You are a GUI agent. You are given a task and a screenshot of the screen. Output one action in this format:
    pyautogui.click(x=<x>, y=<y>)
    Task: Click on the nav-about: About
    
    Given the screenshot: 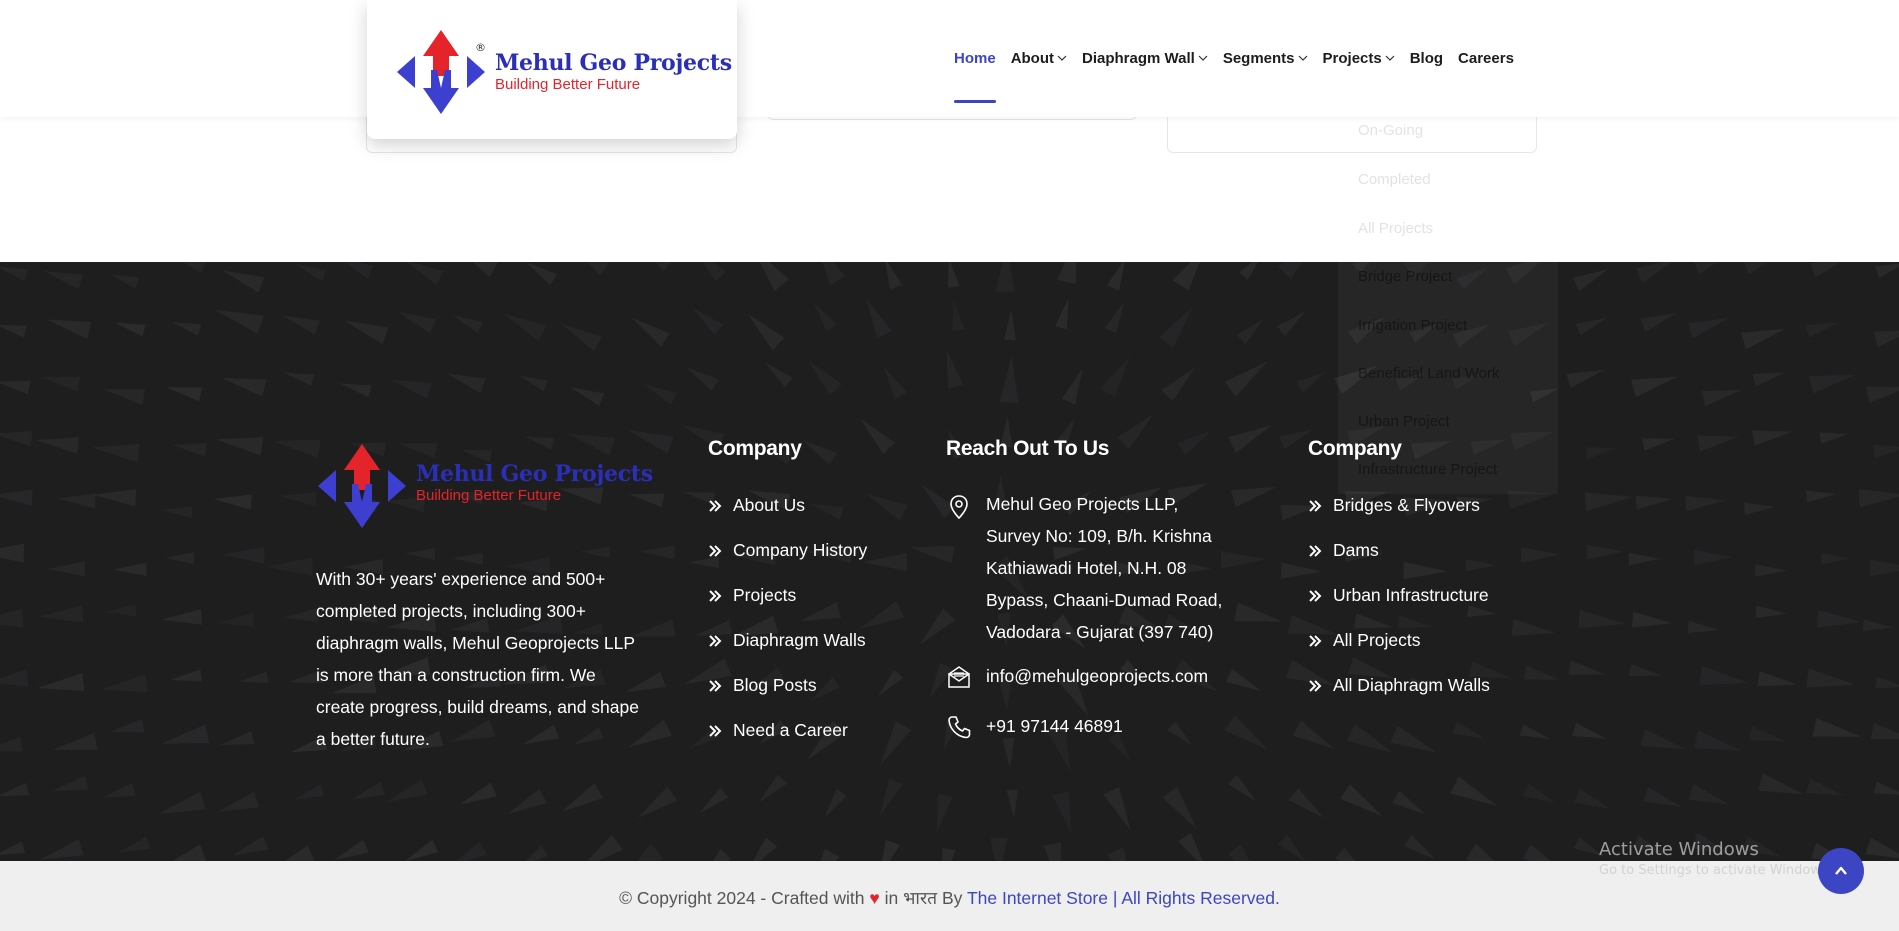 What is the action you would take?
    pyautogui.click(x=1039, y=58)
    